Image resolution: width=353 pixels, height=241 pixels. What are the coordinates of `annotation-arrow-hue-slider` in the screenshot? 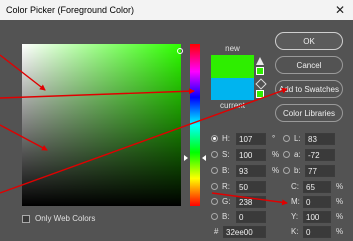 It's located at (97, 93).